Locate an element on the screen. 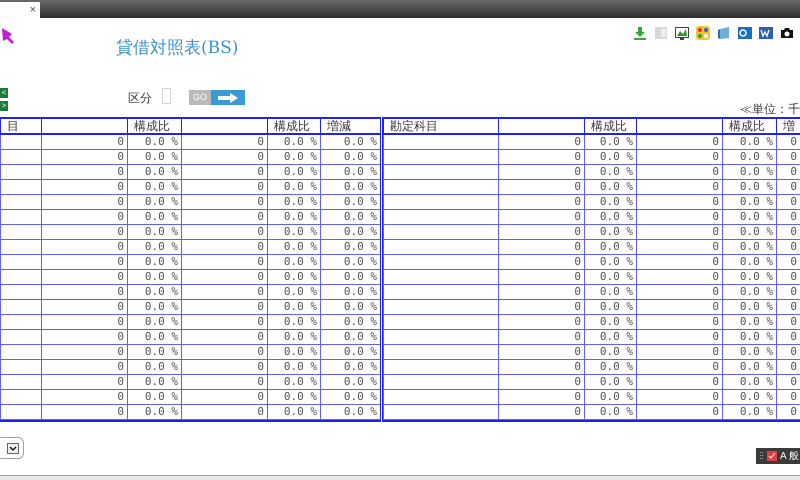 This screenshot has width=800, height=480. column-header: 目 is located at coordinates (13, 125).